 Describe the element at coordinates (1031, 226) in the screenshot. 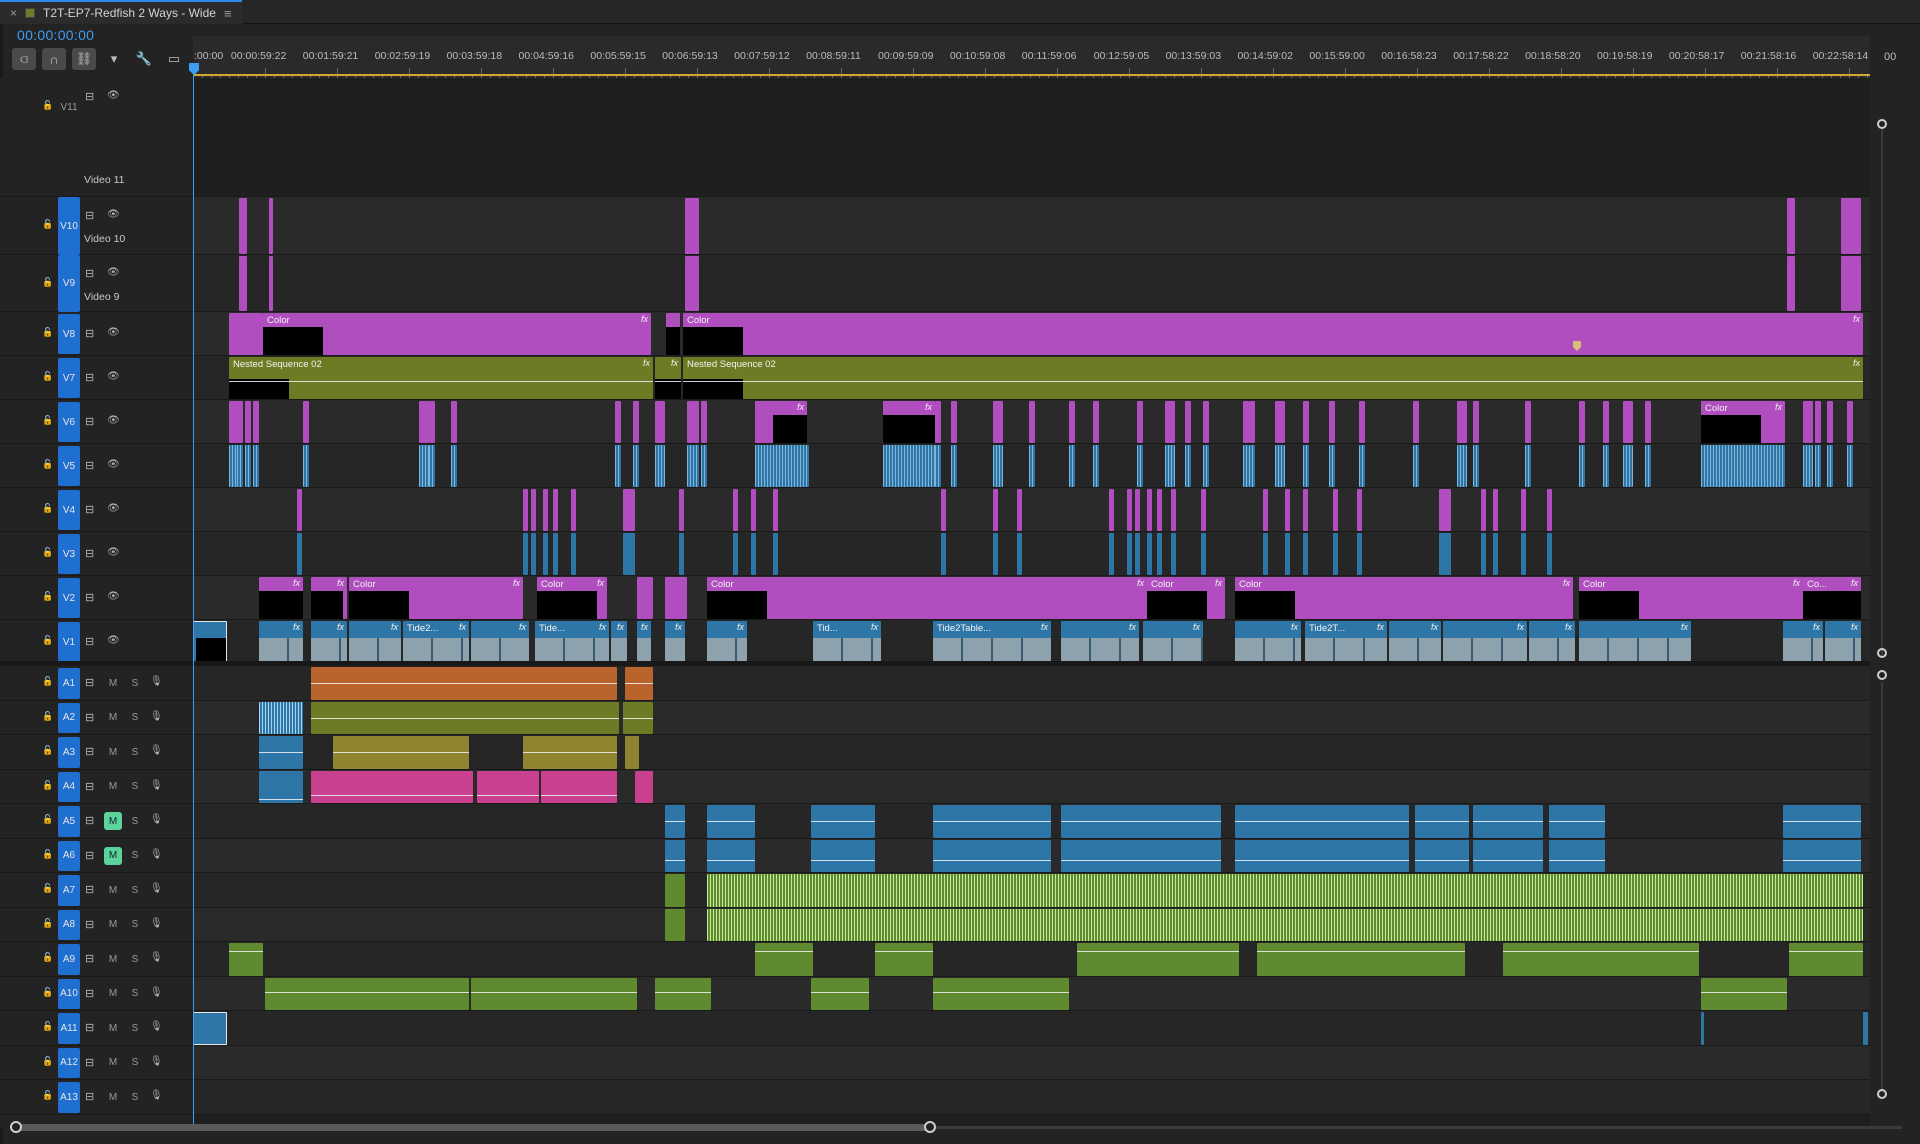

I see `lane-v10` at that location.